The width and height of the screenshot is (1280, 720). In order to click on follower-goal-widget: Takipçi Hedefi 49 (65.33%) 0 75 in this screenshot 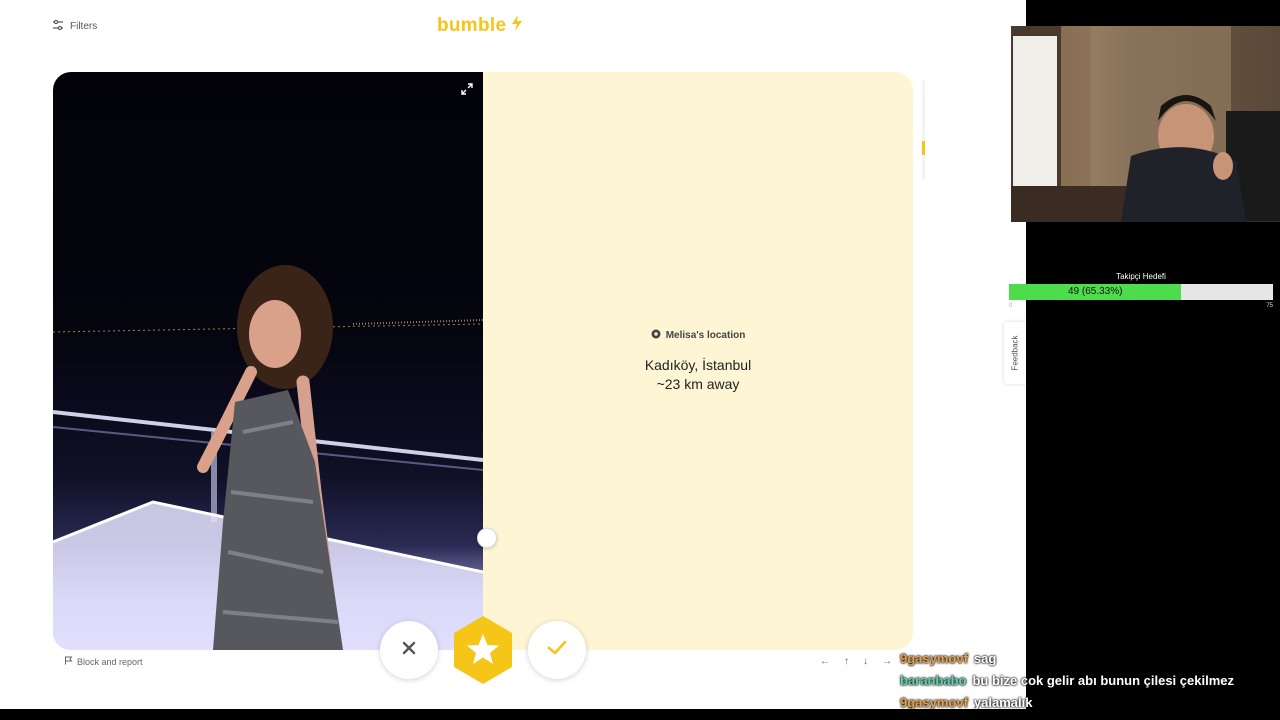, I will do `click(1141, 290)`.